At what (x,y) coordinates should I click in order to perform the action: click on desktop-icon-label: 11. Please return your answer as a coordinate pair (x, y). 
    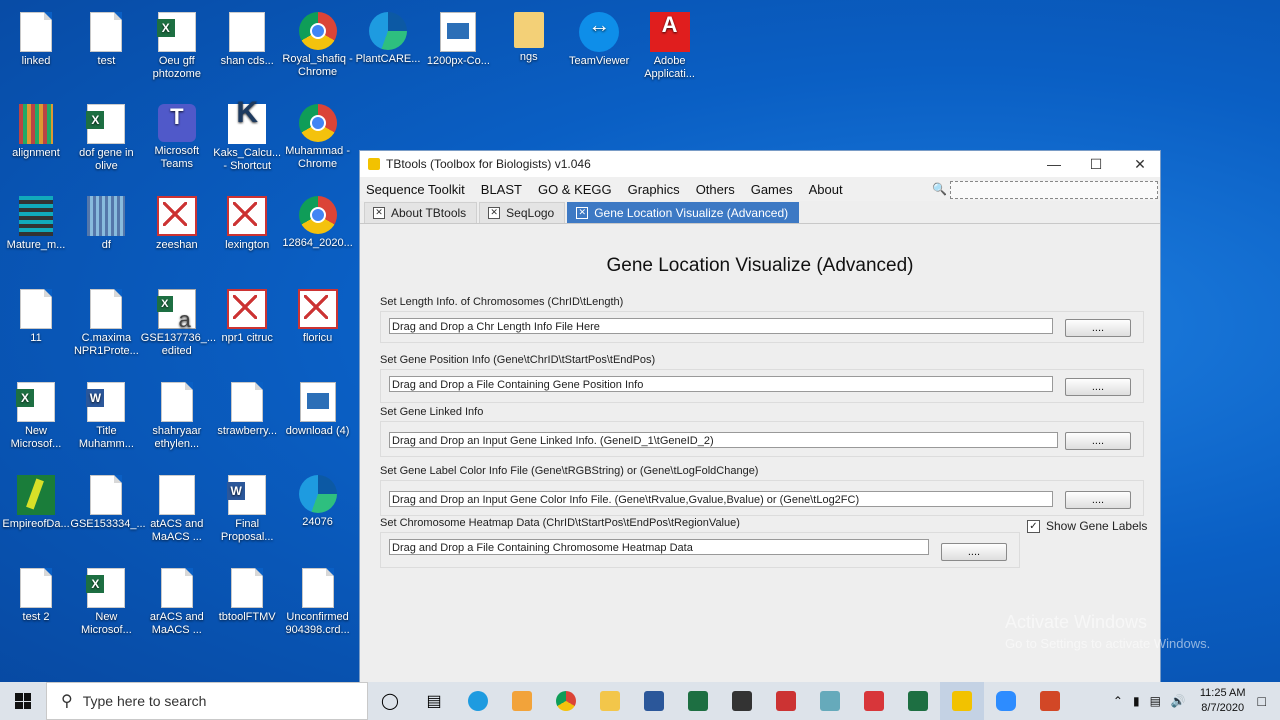
    Looking at the image, I should click on (36, 338).